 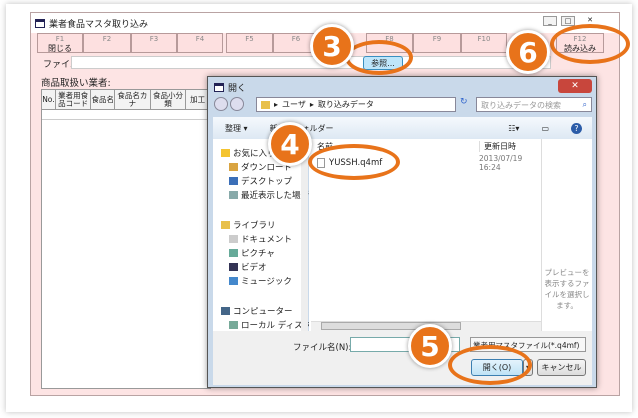 I want to click on grid-header: 食品小分類, so click(x=168, y=99).